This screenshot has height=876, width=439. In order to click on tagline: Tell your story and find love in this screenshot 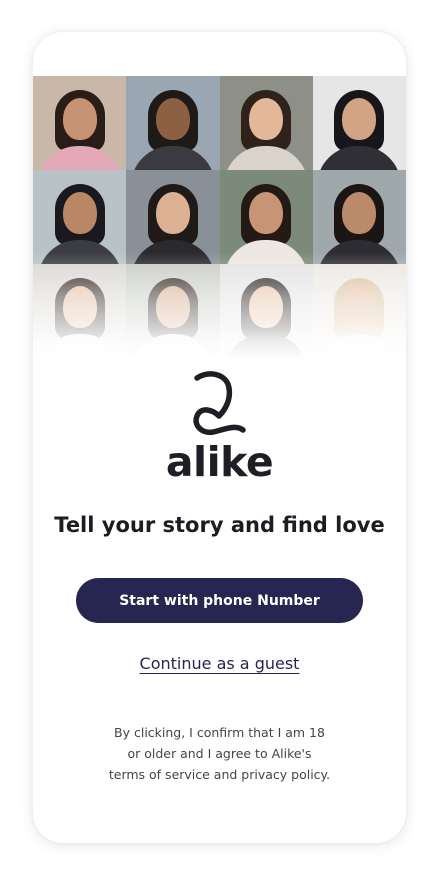, I will do `click(219, 525)`.